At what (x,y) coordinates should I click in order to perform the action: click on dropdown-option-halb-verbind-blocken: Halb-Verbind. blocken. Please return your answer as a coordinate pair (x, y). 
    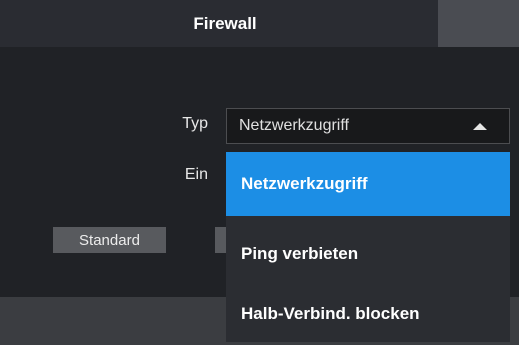
    Looking at the image, I should click on (368, 314).